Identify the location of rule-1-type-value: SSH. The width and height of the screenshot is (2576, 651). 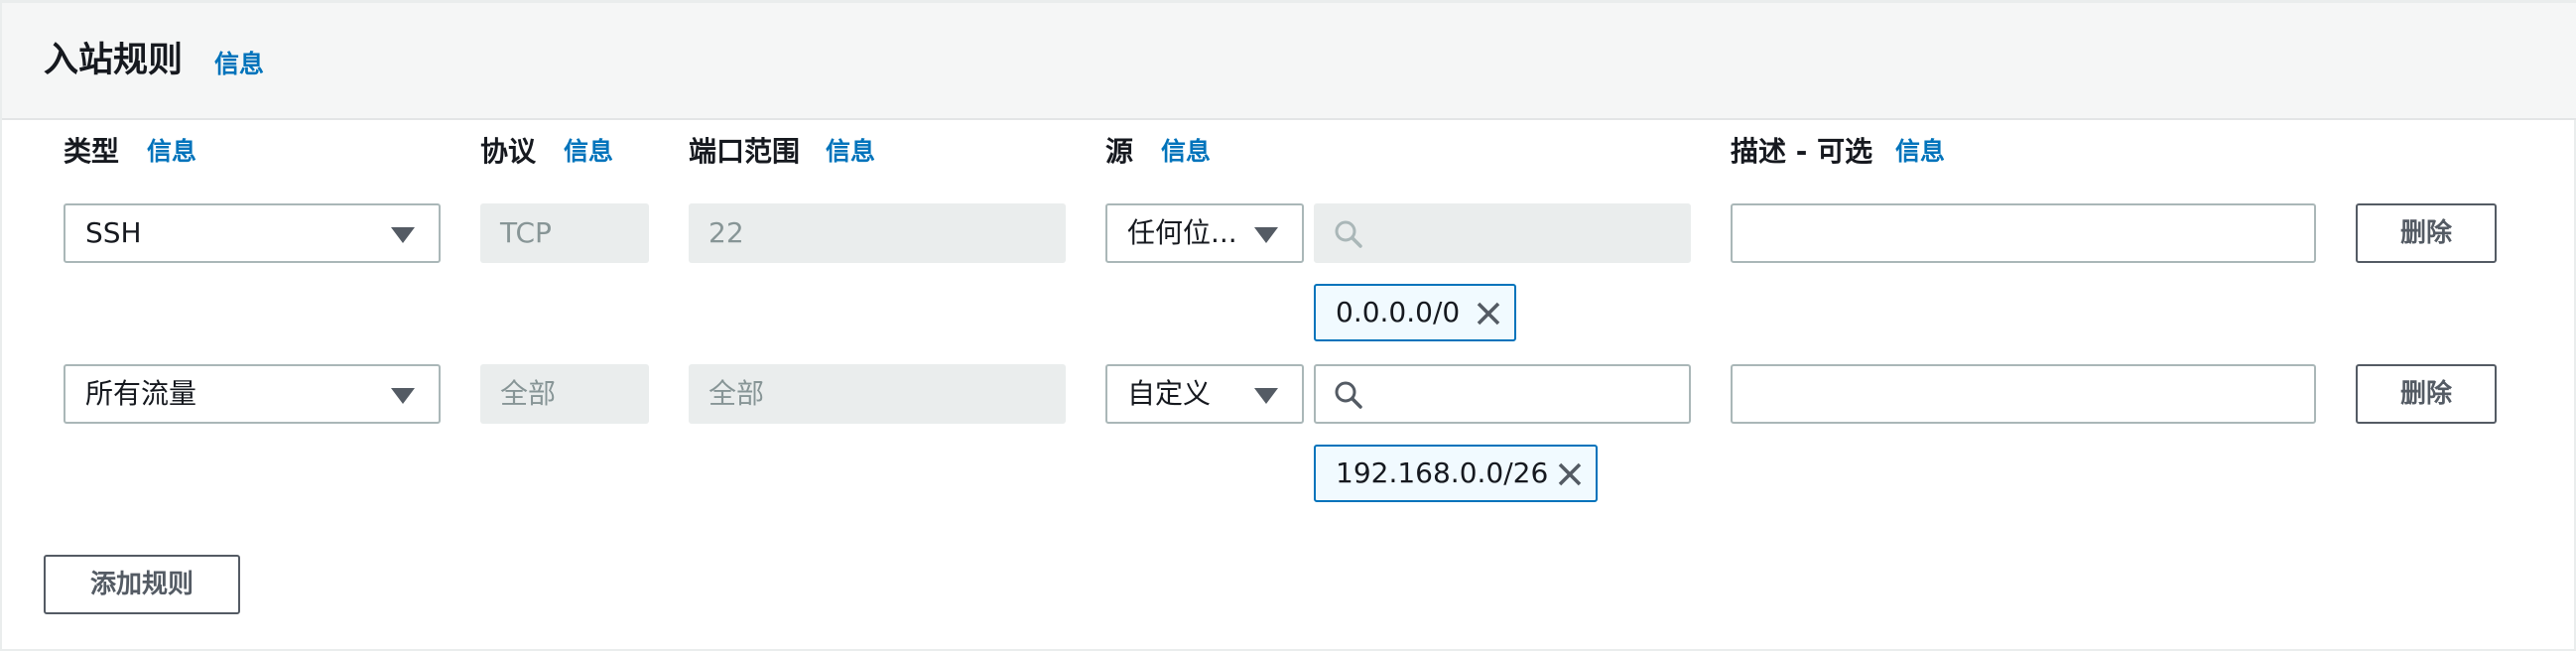
(114, 232).